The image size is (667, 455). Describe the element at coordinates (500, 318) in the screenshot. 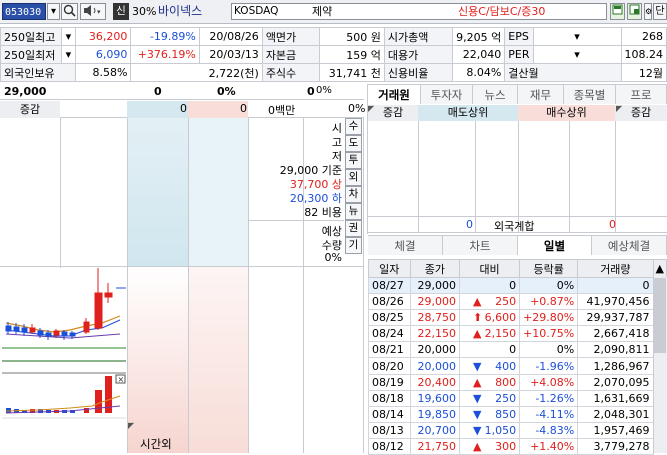

I see `daily-diff: 6,600` at that location.